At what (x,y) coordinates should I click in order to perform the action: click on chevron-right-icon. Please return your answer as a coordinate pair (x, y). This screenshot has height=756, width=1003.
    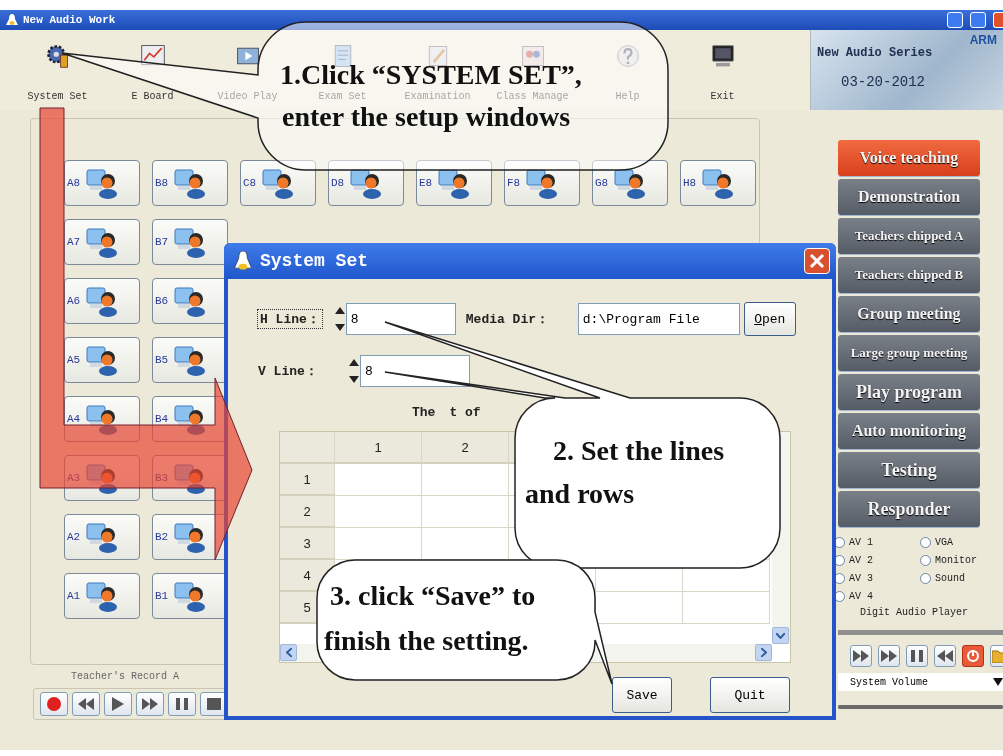
    Looking at the image, I should click on (763, 652).